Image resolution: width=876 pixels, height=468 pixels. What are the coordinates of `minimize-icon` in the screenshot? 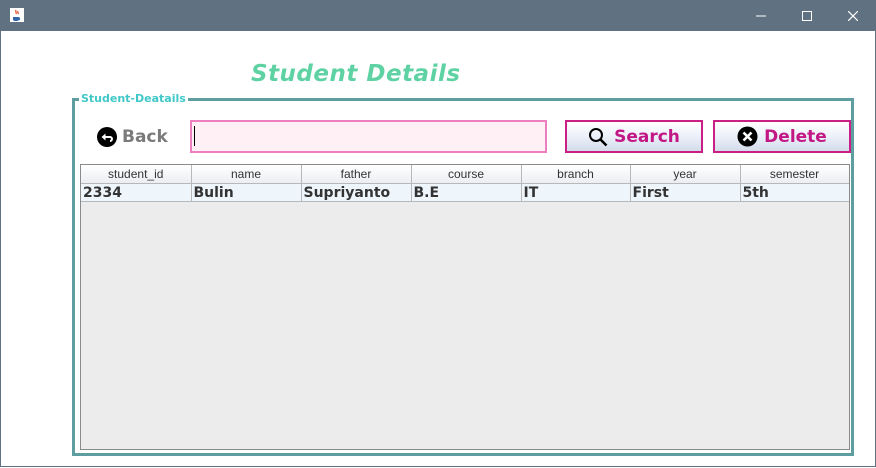 It's located at (761, 15).